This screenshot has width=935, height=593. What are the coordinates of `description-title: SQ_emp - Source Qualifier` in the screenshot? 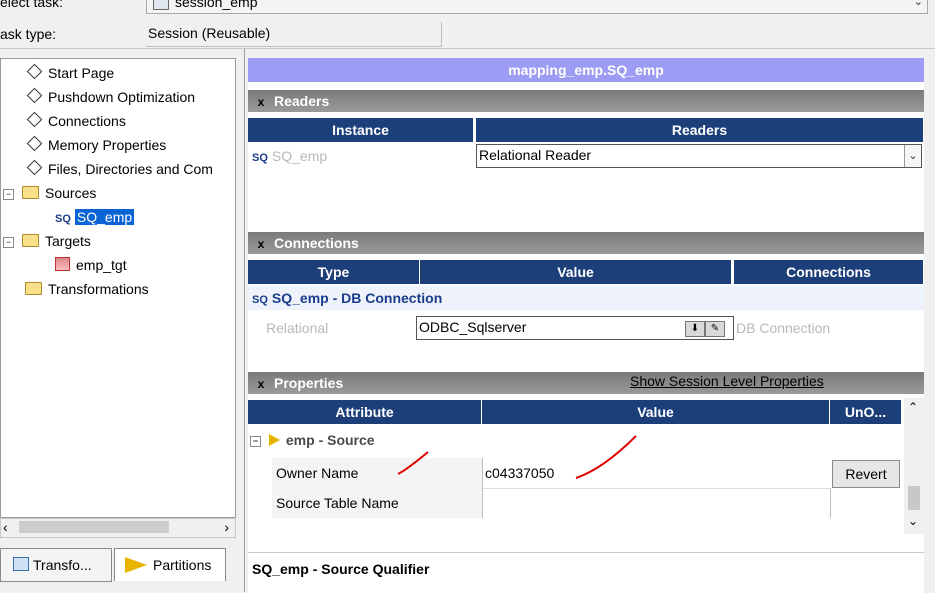 It's located at (341, 569).